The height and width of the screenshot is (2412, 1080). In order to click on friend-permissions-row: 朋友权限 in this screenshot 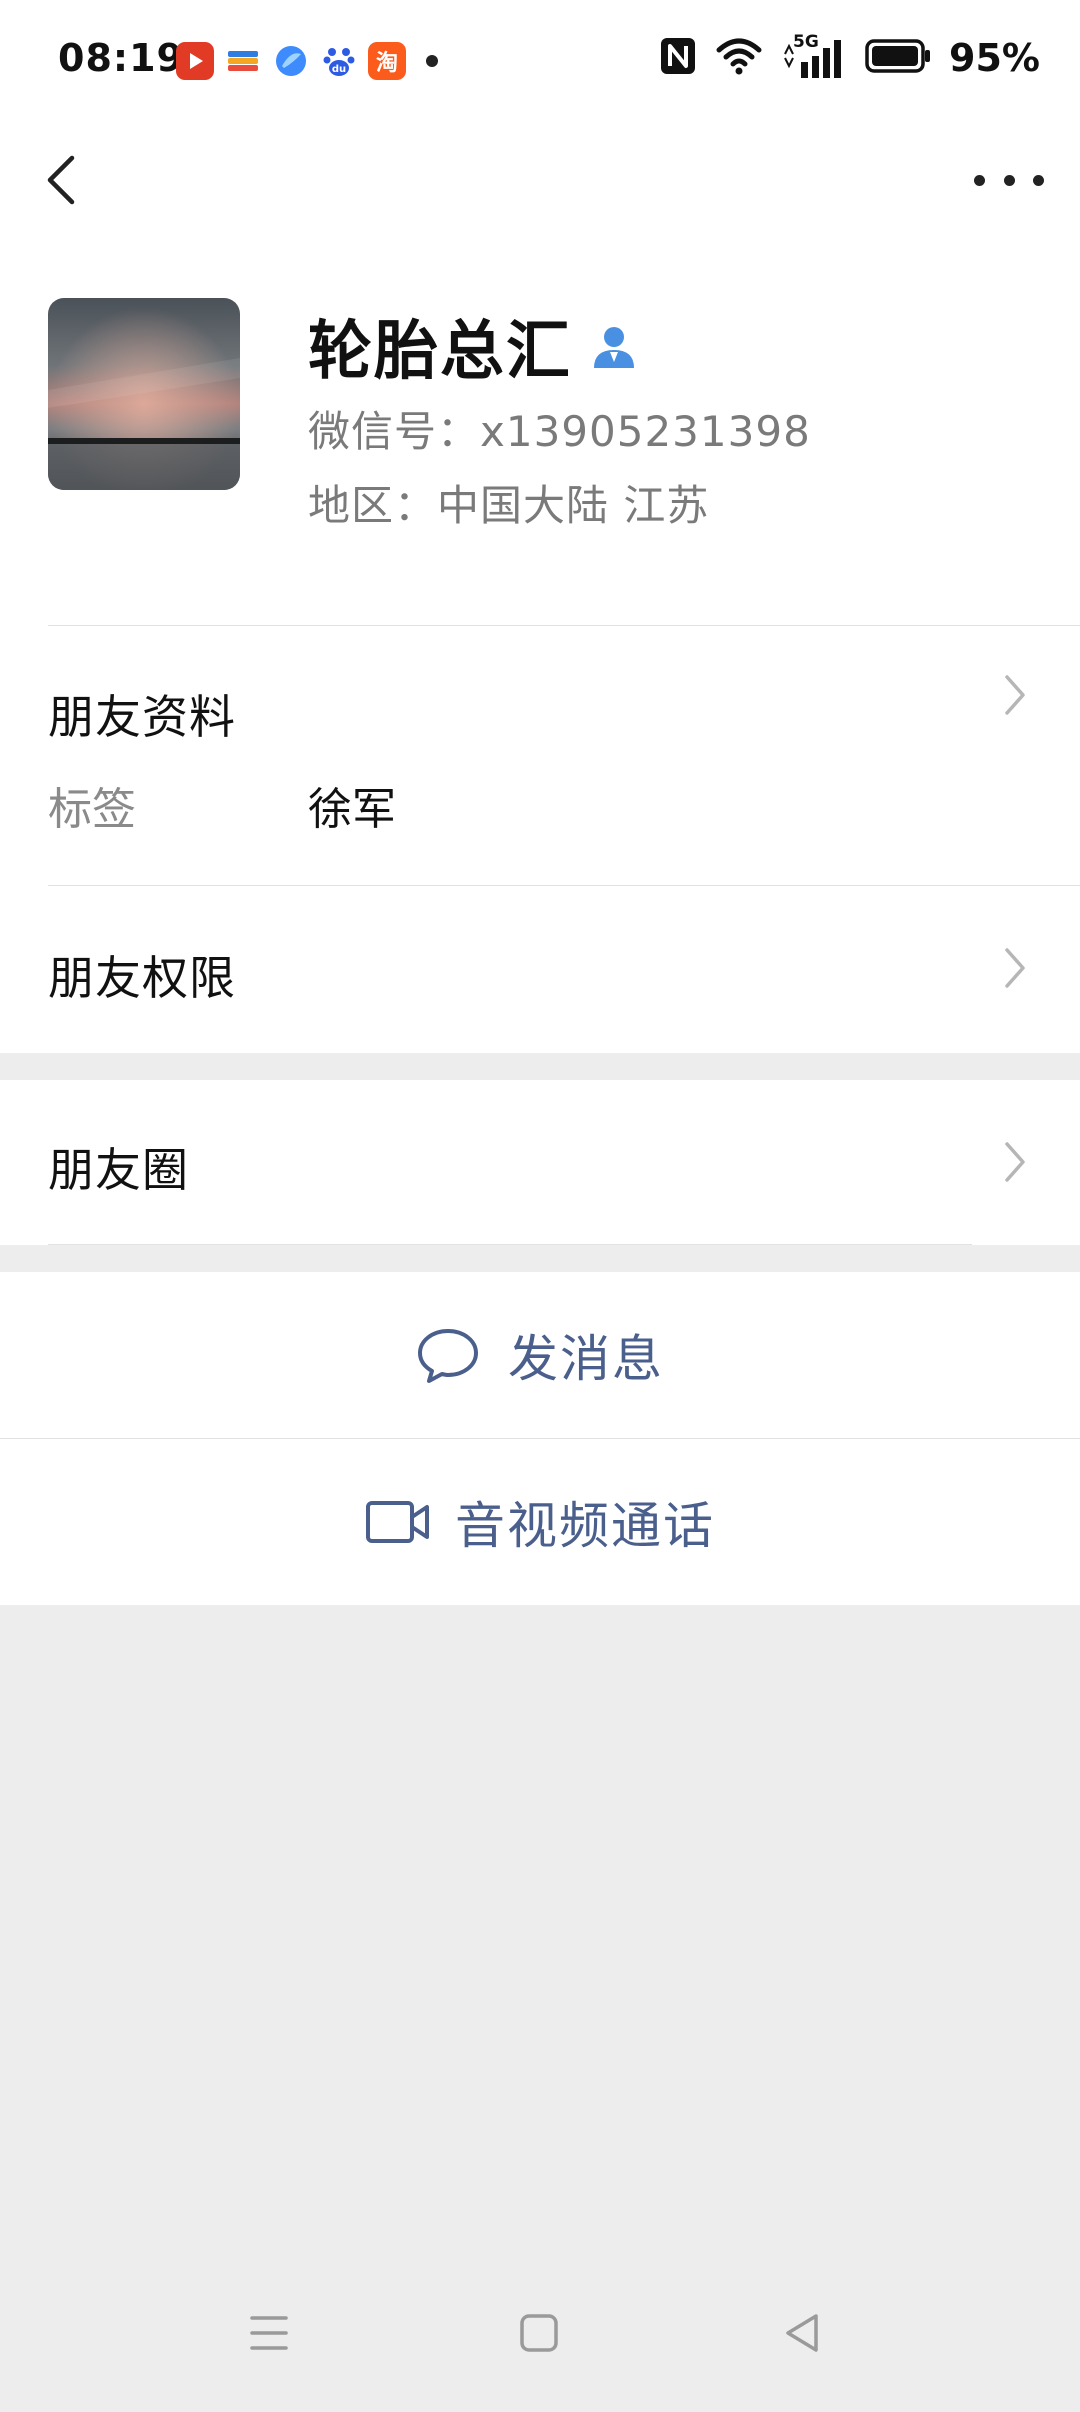, I will do `click(540, 969)`.